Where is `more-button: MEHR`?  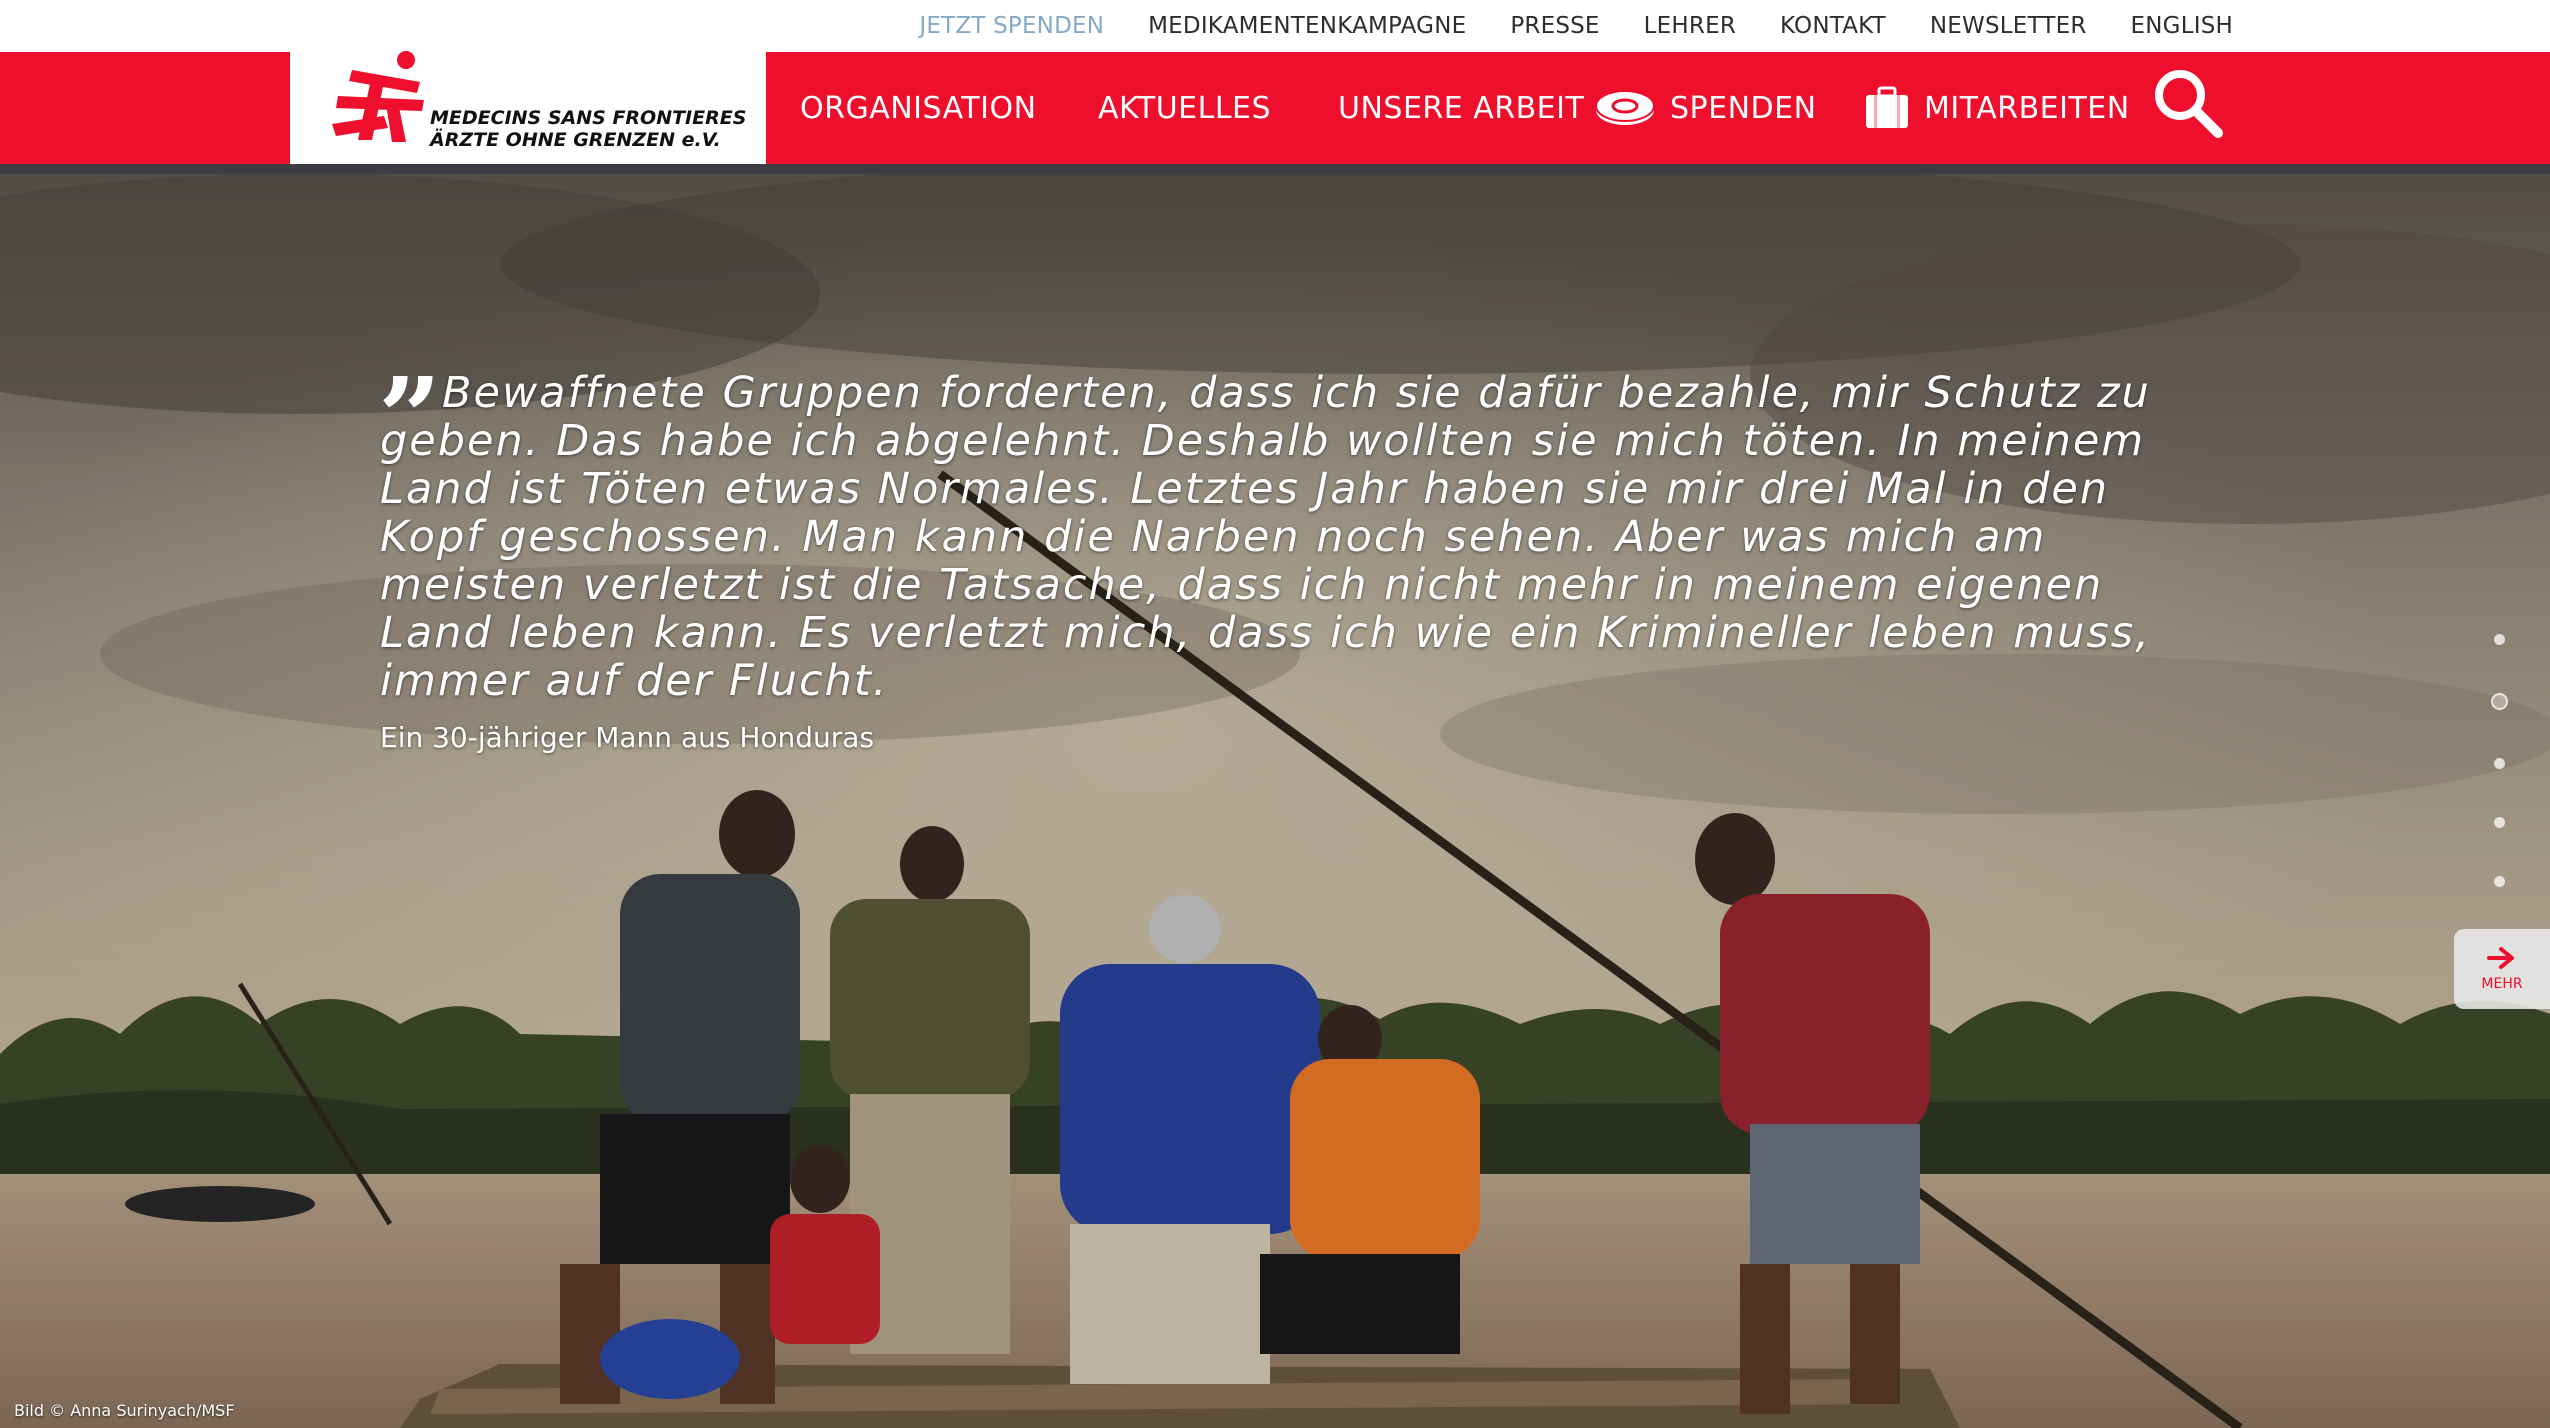
more-button: MEHR is located at coordinates (2502, 969).